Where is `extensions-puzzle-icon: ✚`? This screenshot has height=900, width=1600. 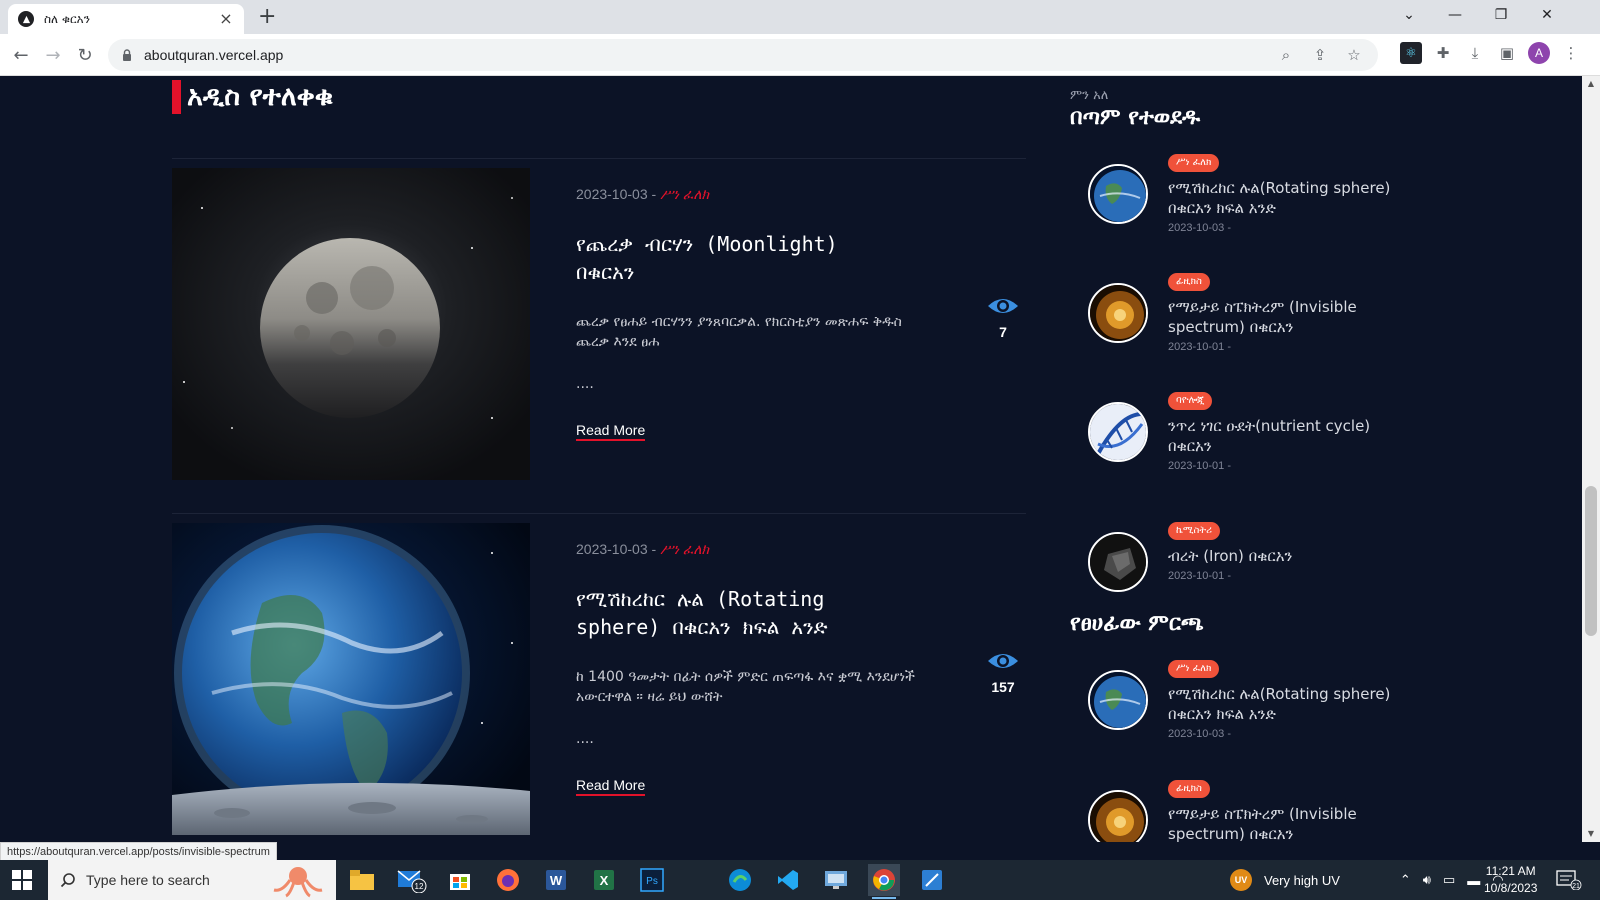 extensions-puzzle-icon: ✚ is located at coordinates (1443, 53).